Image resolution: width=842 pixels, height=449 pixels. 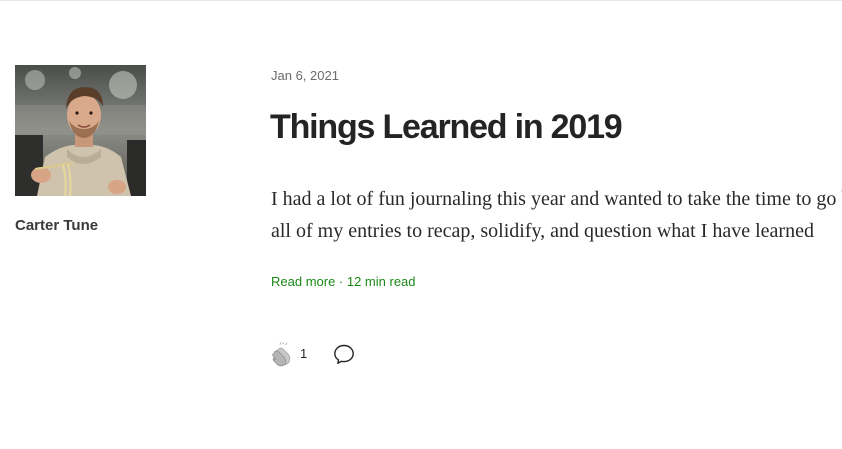 I want to click on speech-bubble-icon, so click(x=344, y=354).